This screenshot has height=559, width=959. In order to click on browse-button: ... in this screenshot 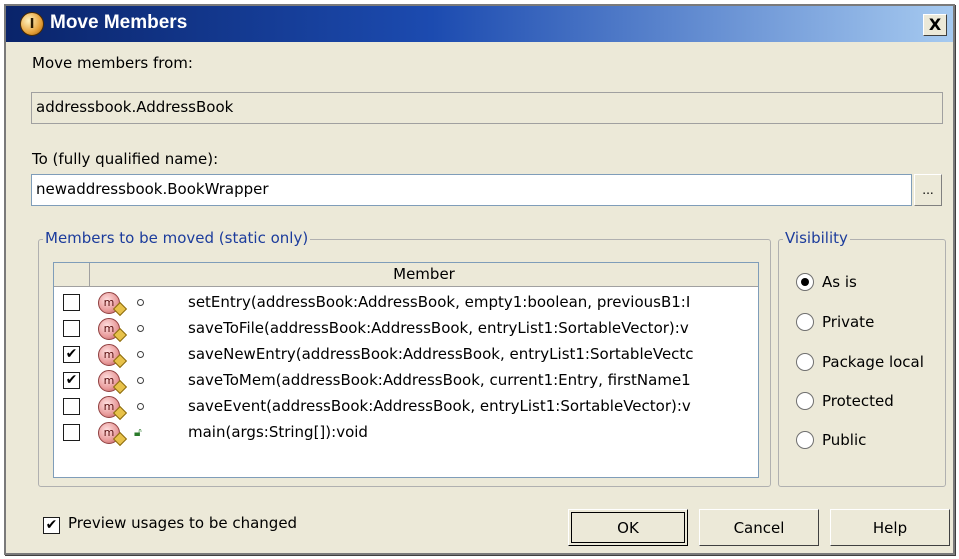, I will do `click(928, 190)`.